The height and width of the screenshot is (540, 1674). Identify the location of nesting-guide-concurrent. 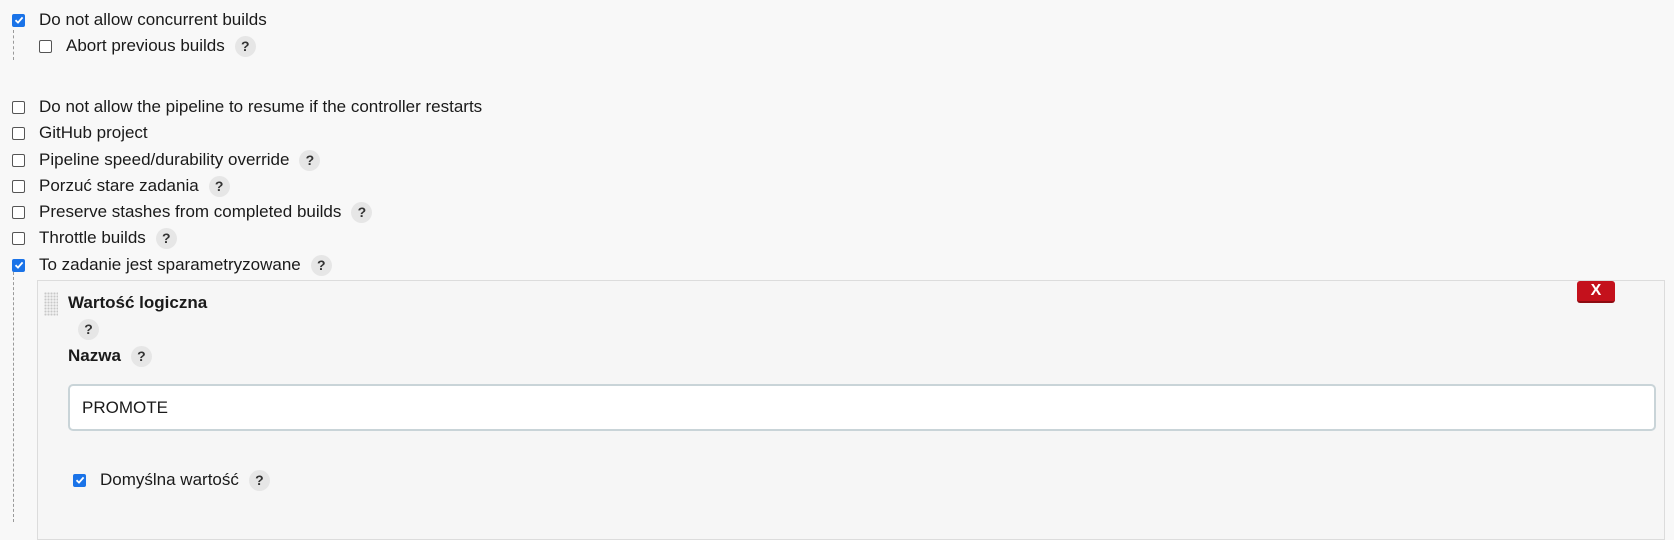
(13, 45).